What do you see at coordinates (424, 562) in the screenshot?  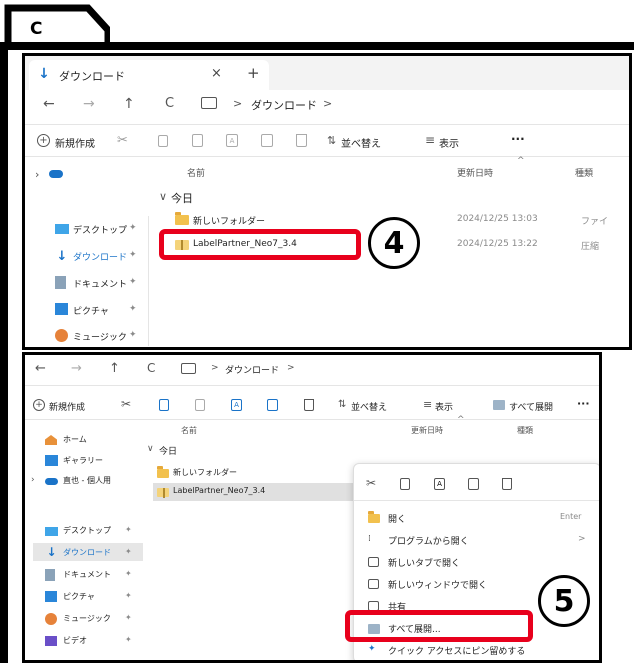 I see `menu-item-open-new-tab: 新しいタブで開く` at bounding box center [424, 562].